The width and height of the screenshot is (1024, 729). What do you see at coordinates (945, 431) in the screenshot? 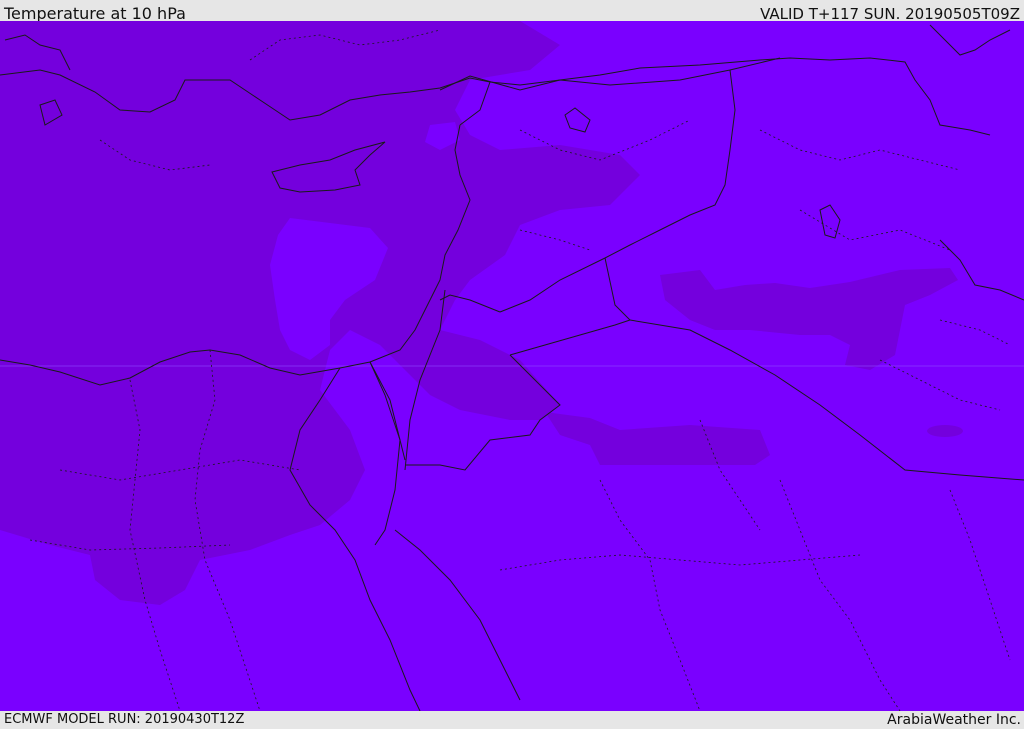
I see `cool-spot-gulf` at bounding box center [945, 431].